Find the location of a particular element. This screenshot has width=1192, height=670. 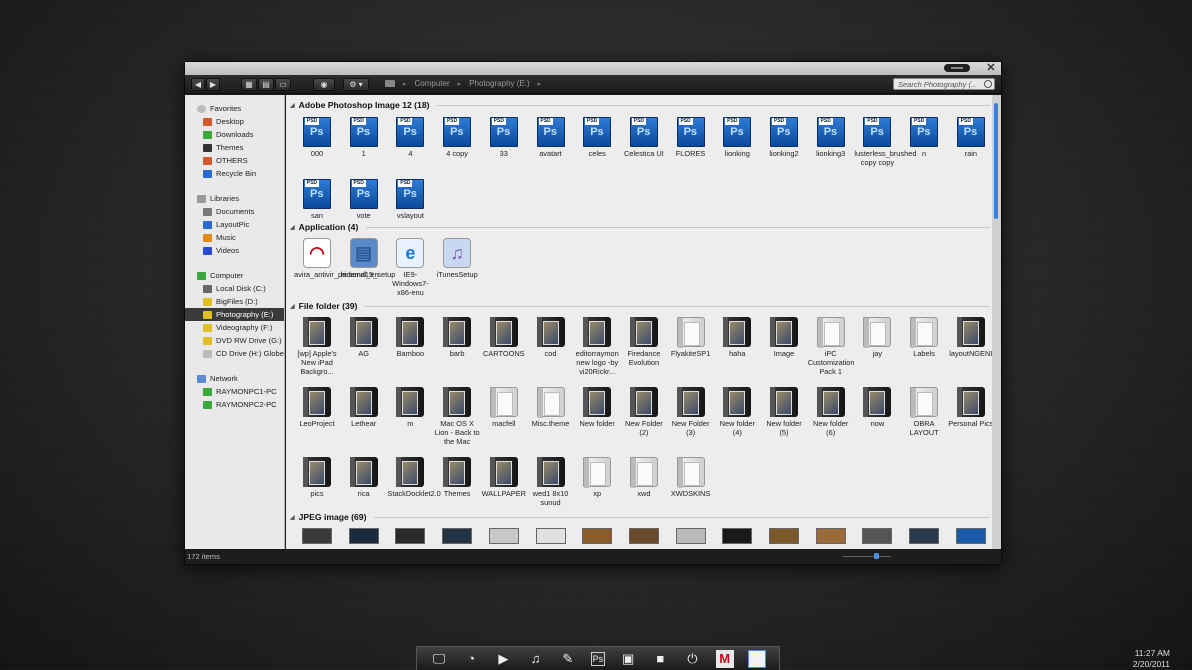

group-header-jpeg: ◢ JPEG image (69) is located at coordinates (640, 517).